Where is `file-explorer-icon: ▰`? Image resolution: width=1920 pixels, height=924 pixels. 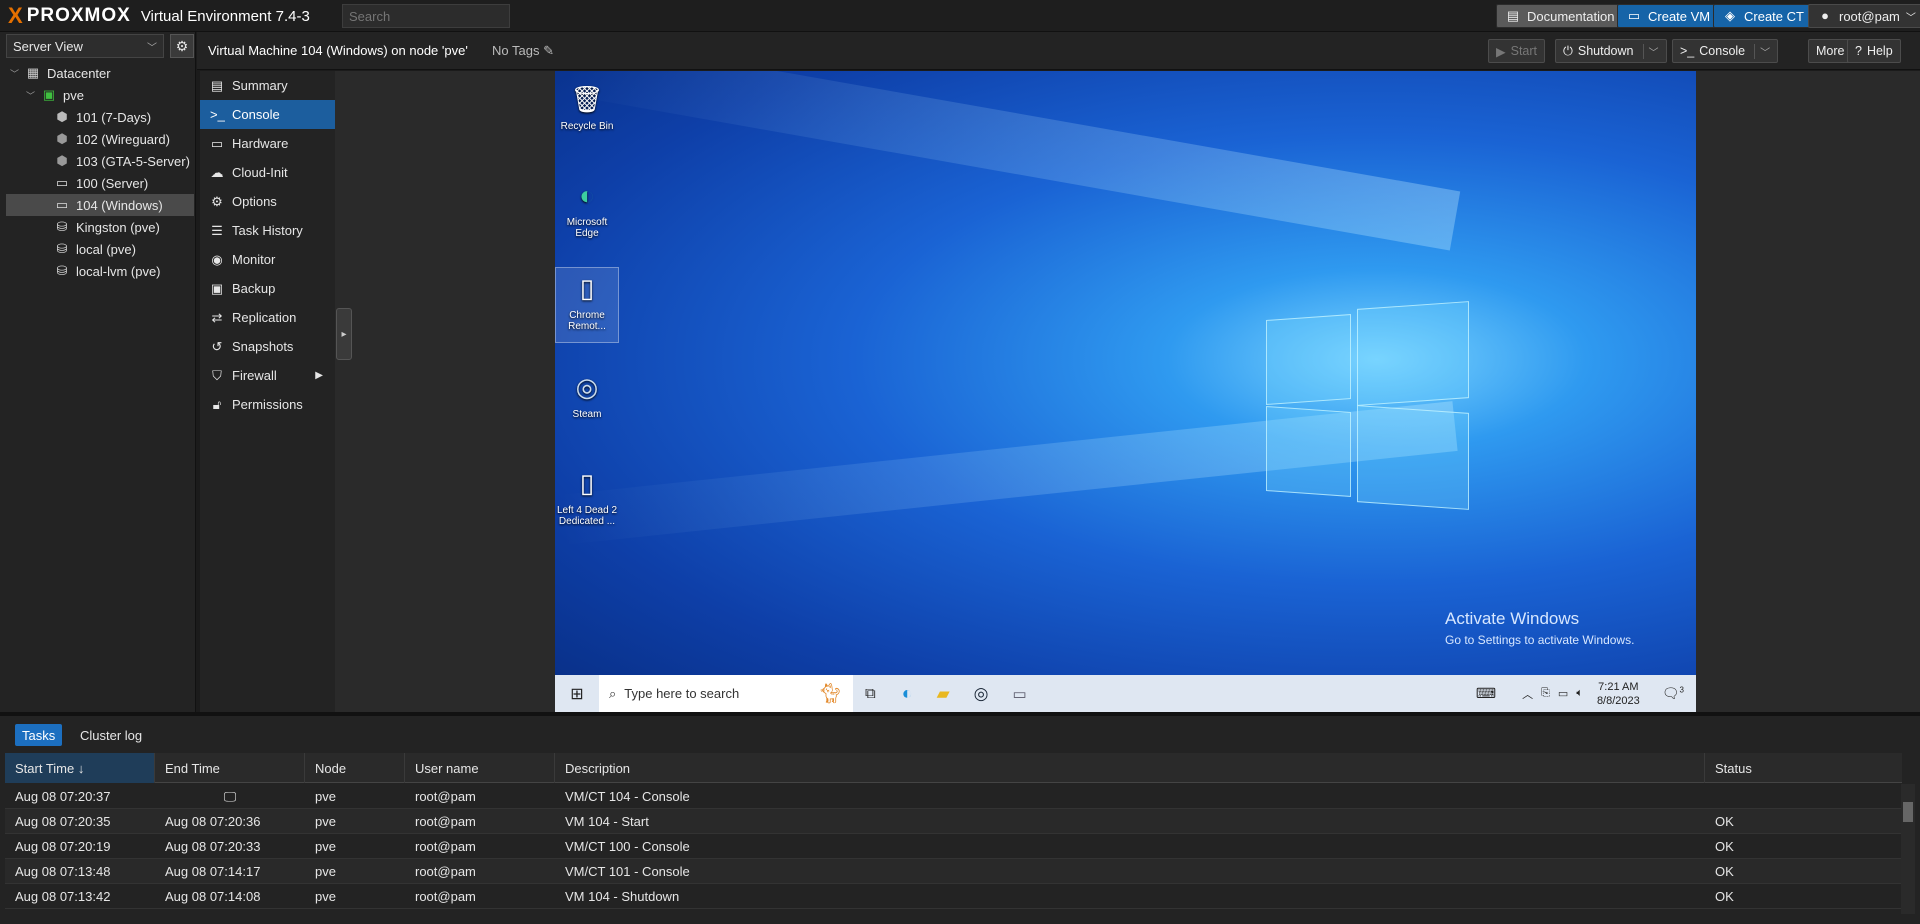
file-explorer-icon: ▰ is located at coordinates (943, 694).